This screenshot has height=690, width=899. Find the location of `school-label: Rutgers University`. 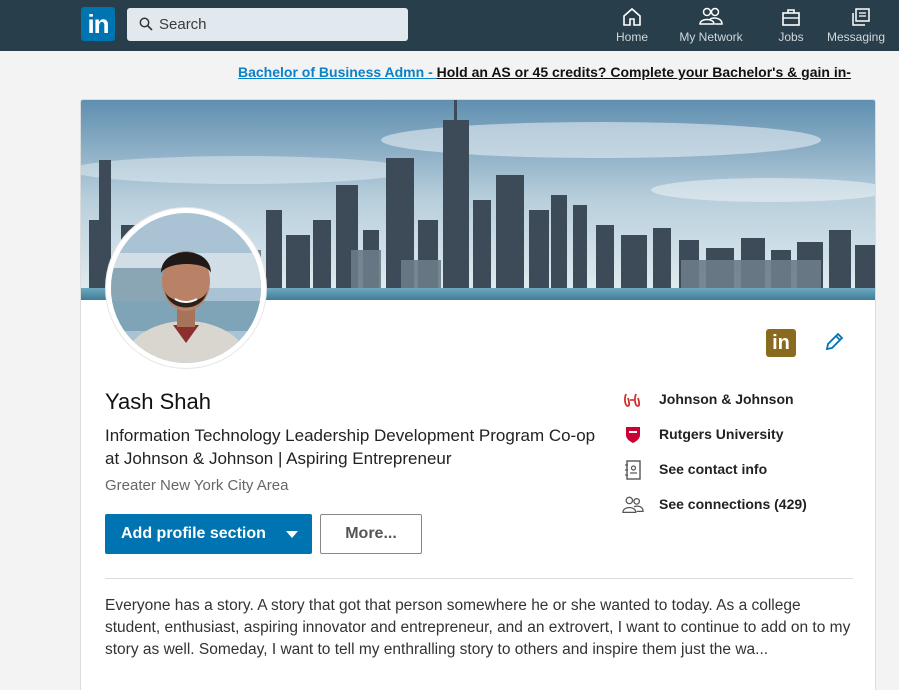

school-label: Rutgers University is located at coordinates (721, 434).